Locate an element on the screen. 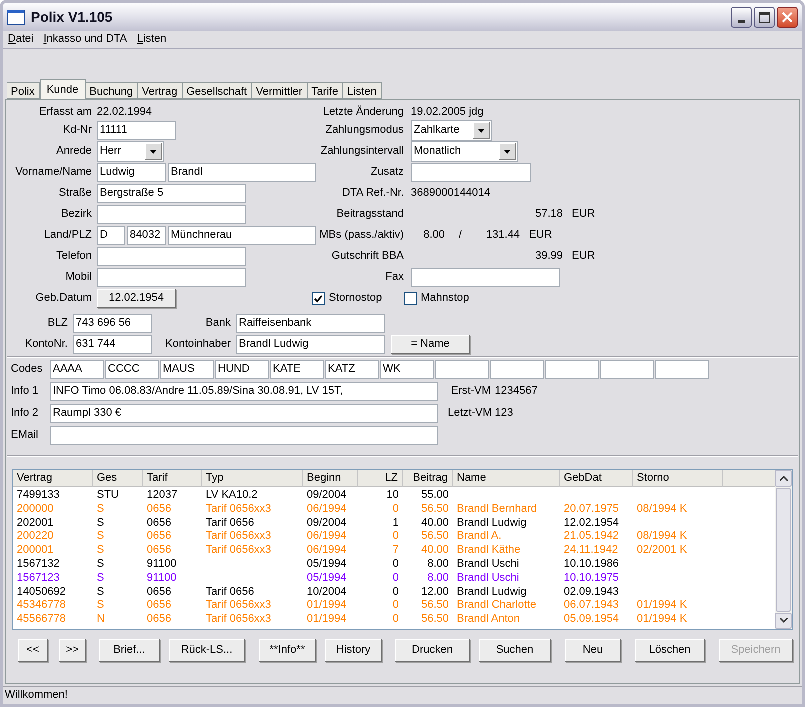  column-header: Name is located at coordinates (506, 478).